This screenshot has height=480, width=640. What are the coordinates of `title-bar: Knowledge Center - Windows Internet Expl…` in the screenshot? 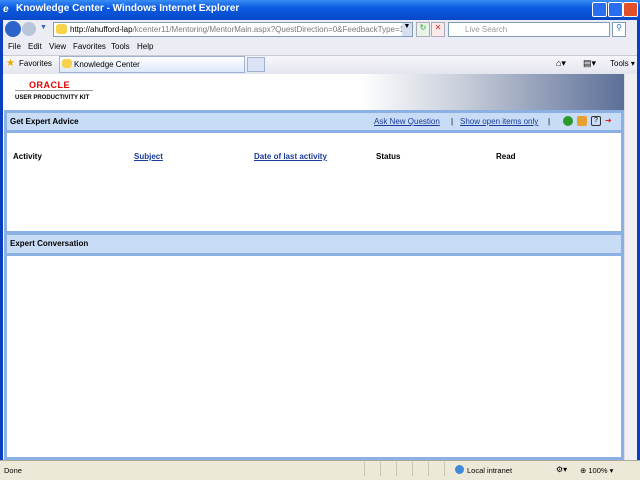 It's located at (320, 10).